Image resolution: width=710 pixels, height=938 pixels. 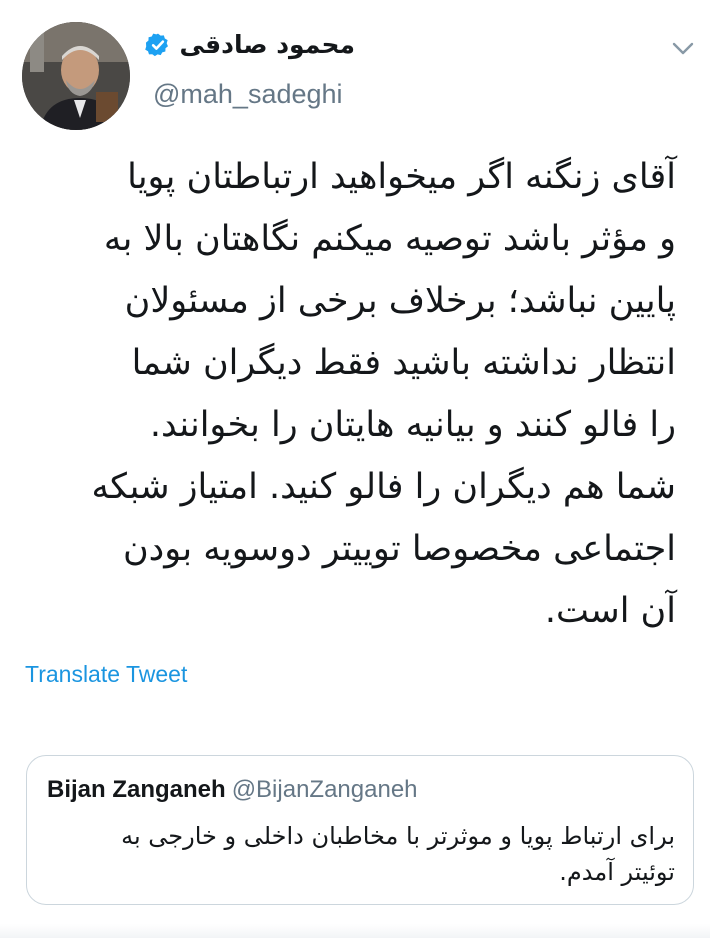 I want to click on verified-badge-icon, so click(x=157, y=44).